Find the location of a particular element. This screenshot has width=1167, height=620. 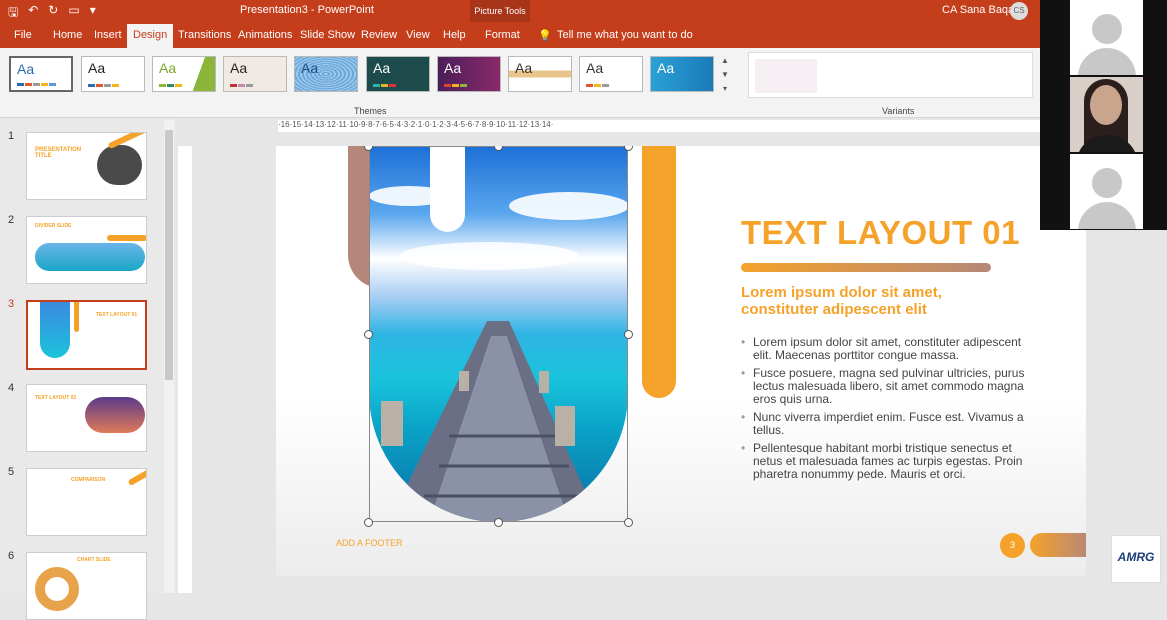

tab-transitions: Transitions is located at coordinates (204, 35).